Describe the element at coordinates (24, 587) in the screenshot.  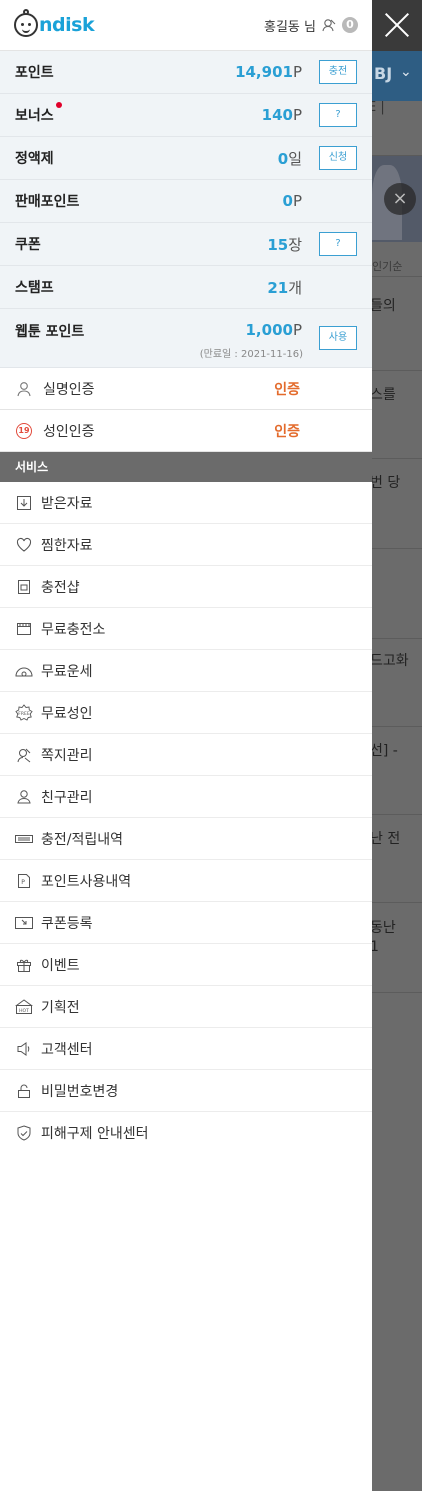
I see `shop-icon` at that location.